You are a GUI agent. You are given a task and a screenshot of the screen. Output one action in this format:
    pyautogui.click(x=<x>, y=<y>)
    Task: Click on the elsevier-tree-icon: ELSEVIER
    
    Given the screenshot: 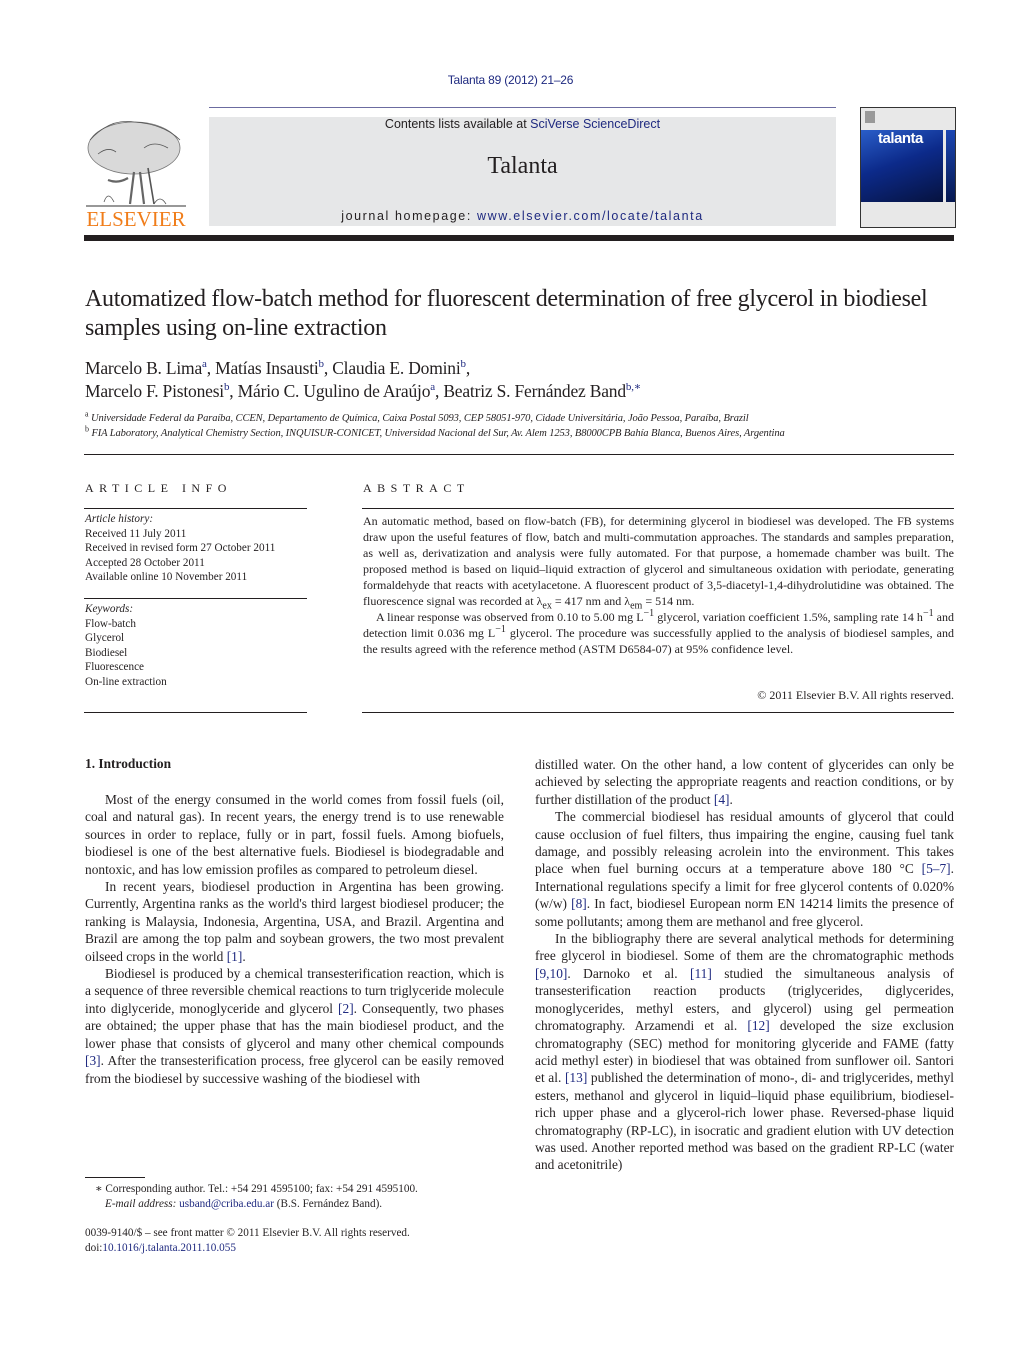 What is the action you would take?
    pyautogui.click(x=136, y=176)
    